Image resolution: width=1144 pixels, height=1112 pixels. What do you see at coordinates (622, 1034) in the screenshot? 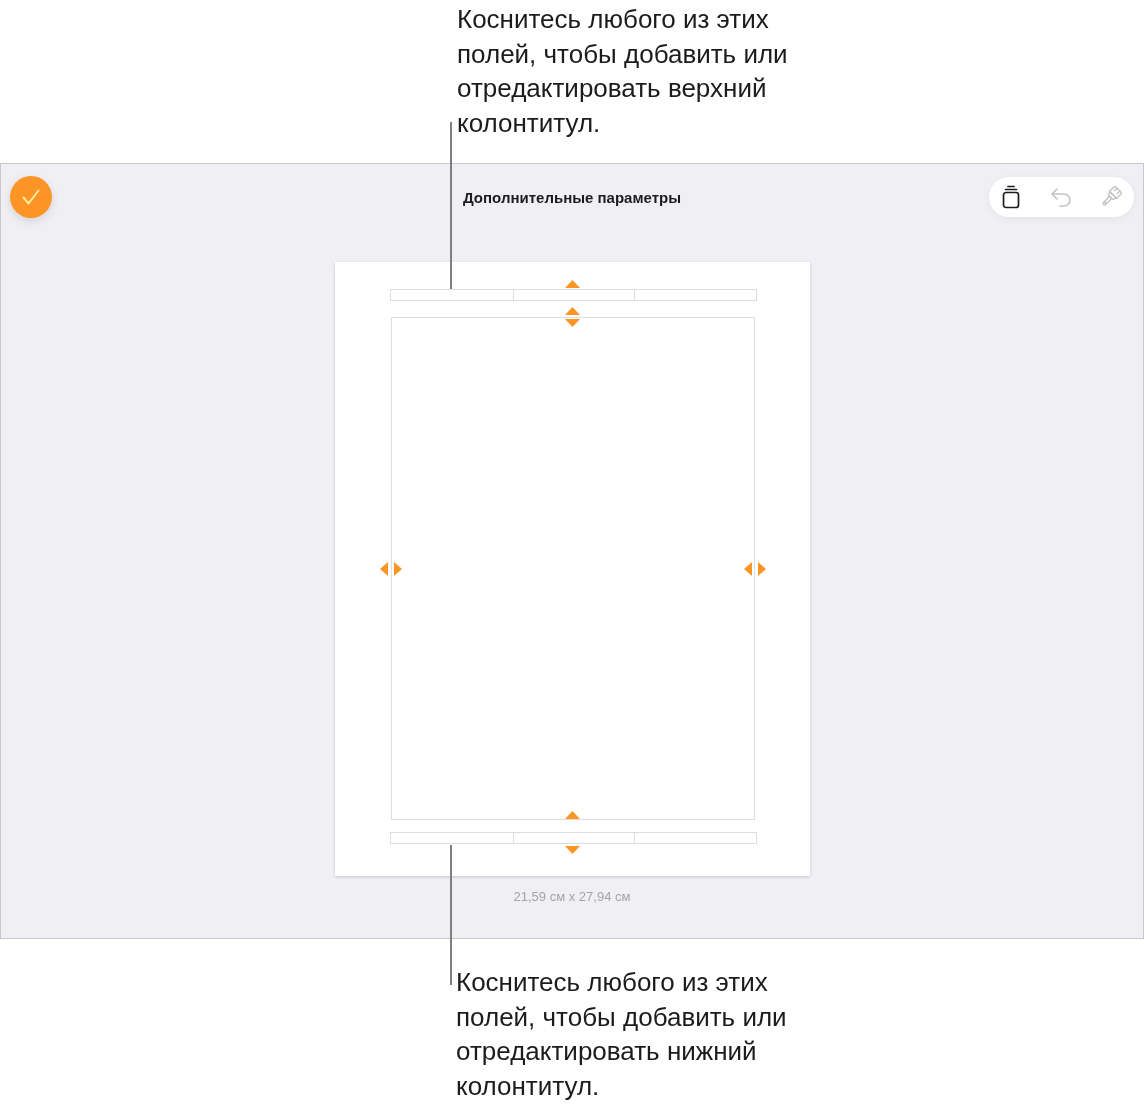
I see `callout-text: Коснитесь любого из этих полей, чтобы добавить или отредактировать нижний колонтитул.` at bounding box center [622, 1034].